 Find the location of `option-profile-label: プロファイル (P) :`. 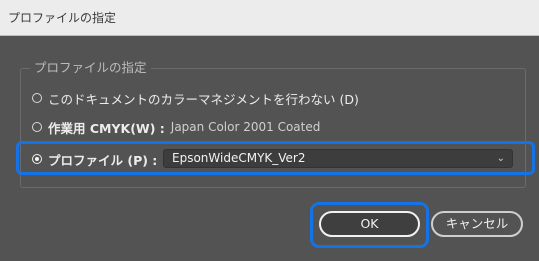

option-profile-label: プロファイル (P) : is located at coordinates (103, 160).